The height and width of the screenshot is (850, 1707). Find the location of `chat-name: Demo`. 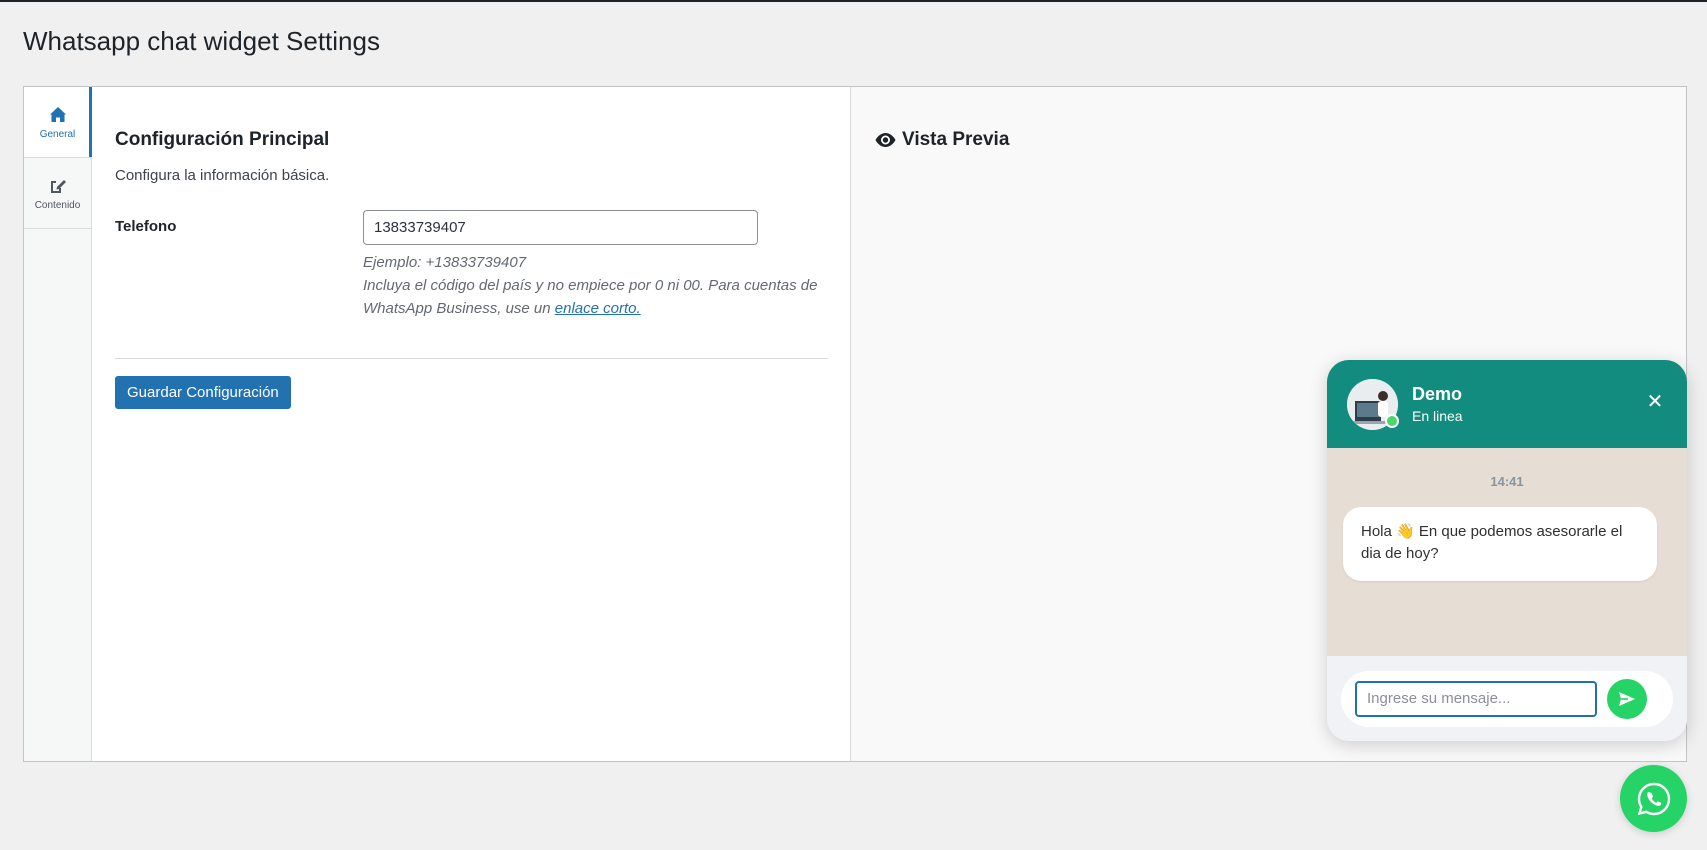

chat-name: Demo is located at coordinates (1437, 394).